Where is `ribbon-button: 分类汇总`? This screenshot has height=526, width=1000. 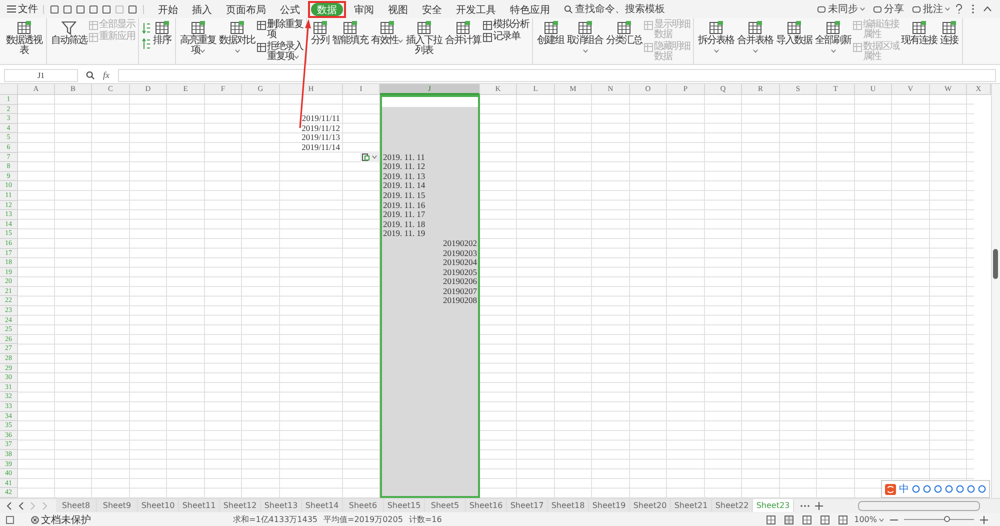
ribbon-button: 分类汇总 is located at coordinates (624, 33).